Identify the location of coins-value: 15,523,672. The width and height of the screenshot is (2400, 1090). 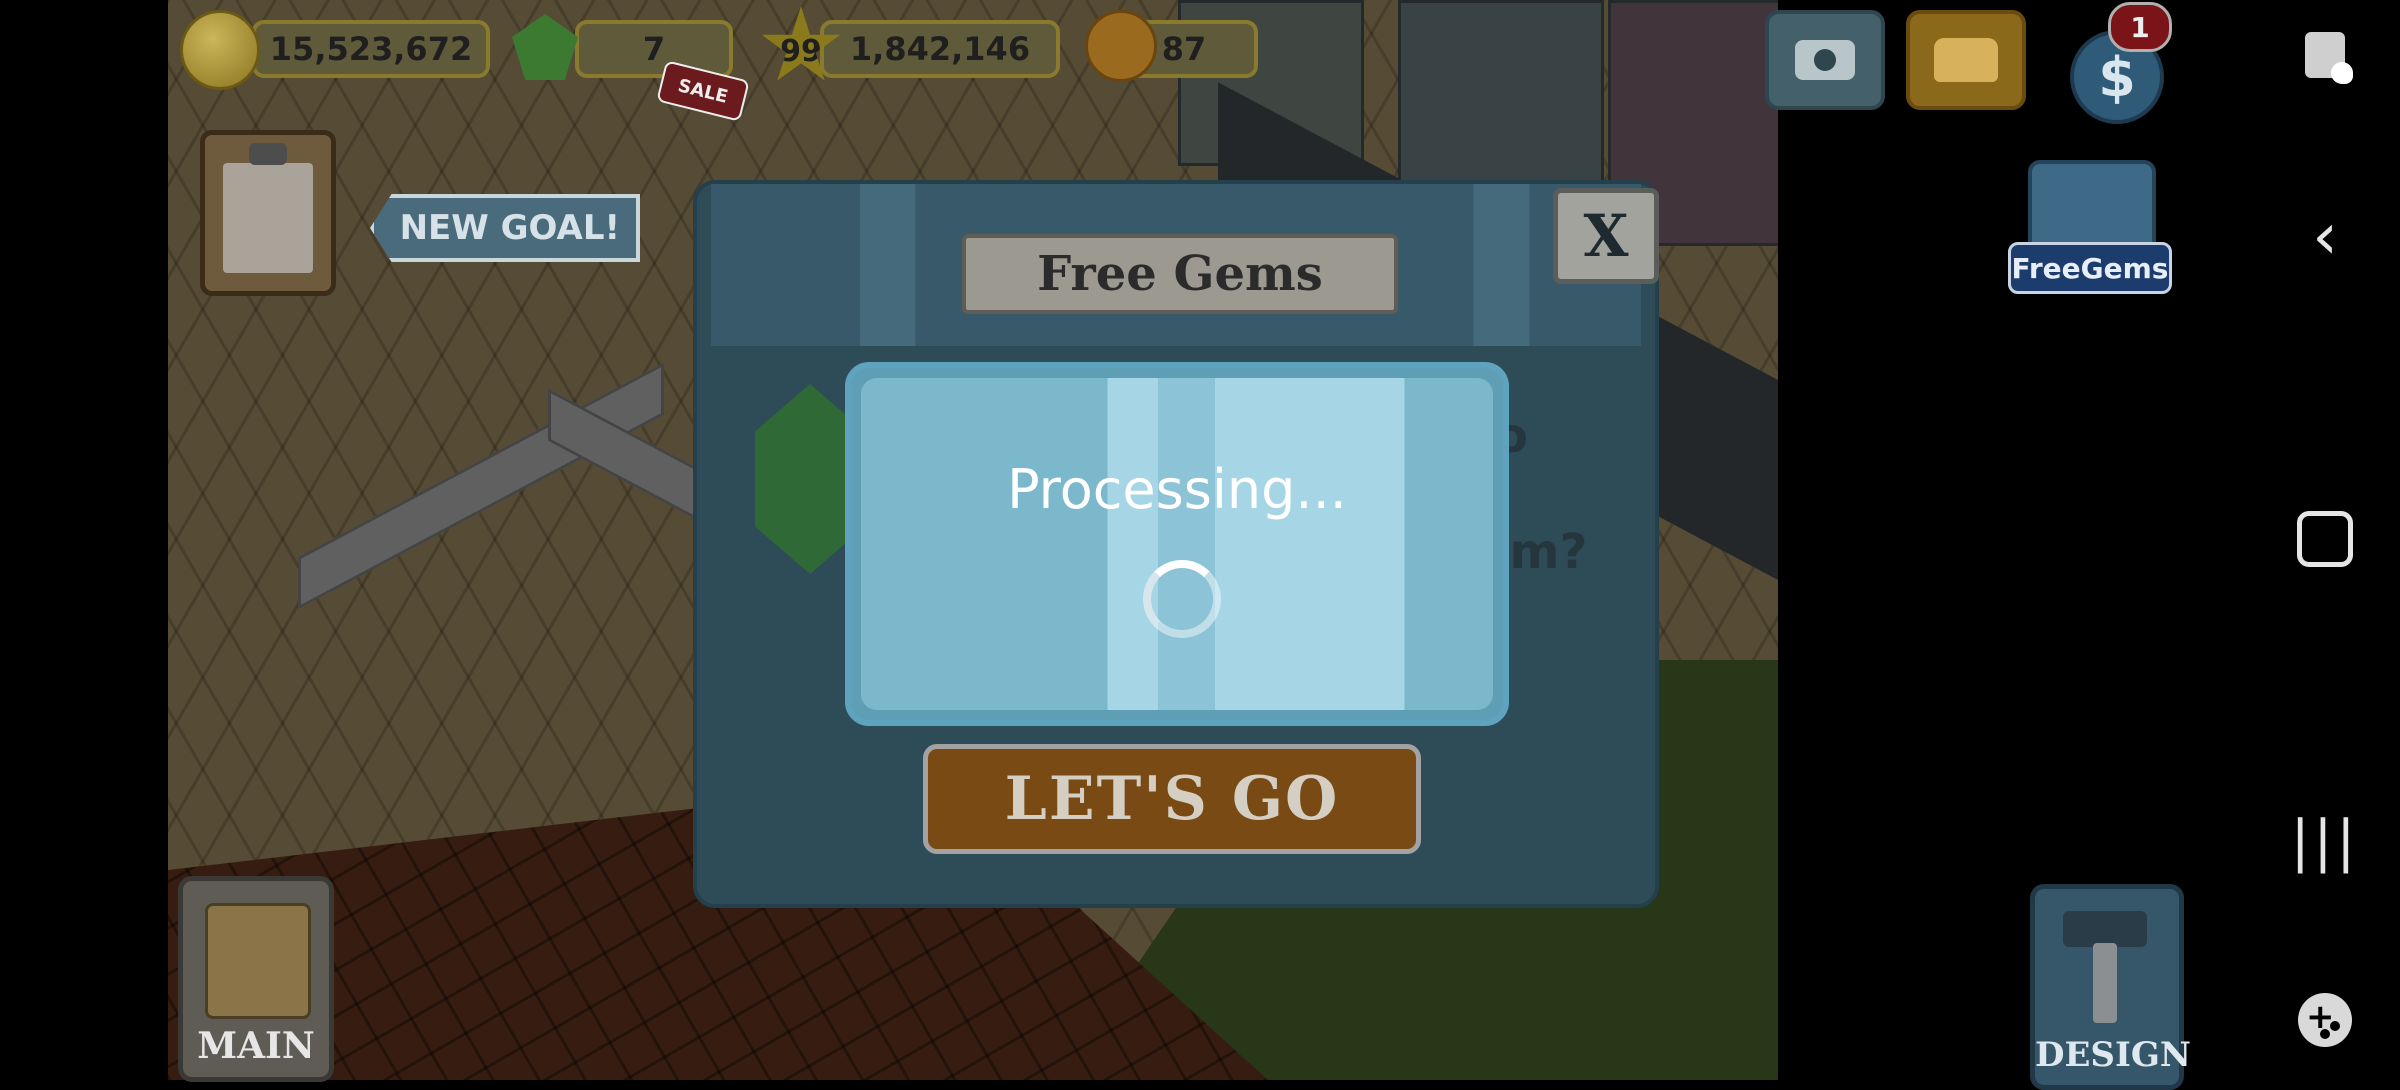
(371, 49).